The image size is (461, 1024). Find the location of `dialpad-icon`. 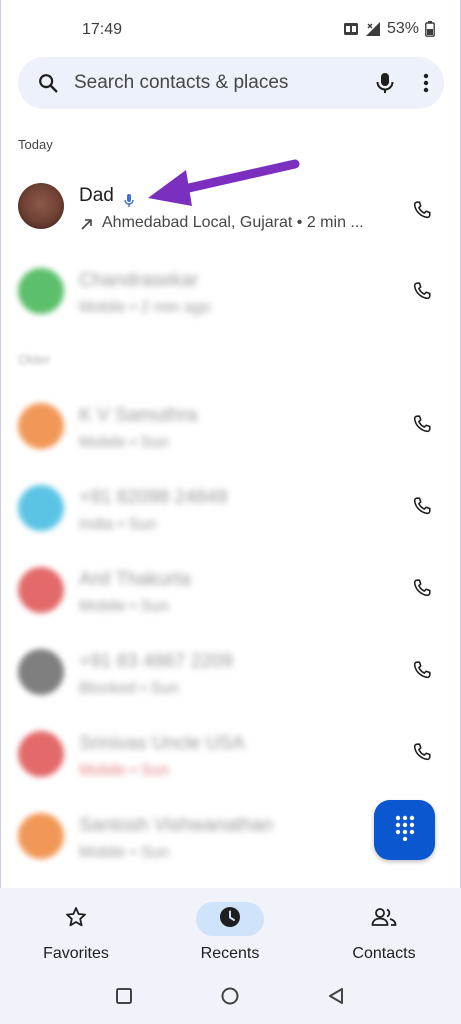

dialpad-icon is located at coordinates (405, 830).